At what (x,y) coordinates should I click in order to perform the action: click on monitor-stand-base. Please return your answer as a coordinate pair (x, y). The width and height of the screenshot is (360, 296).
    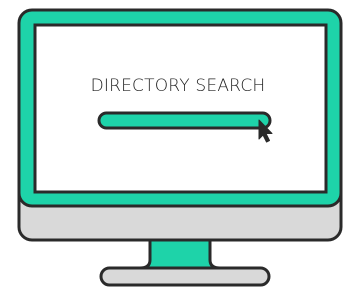
    Looking at the image, I should click on (185, 276).